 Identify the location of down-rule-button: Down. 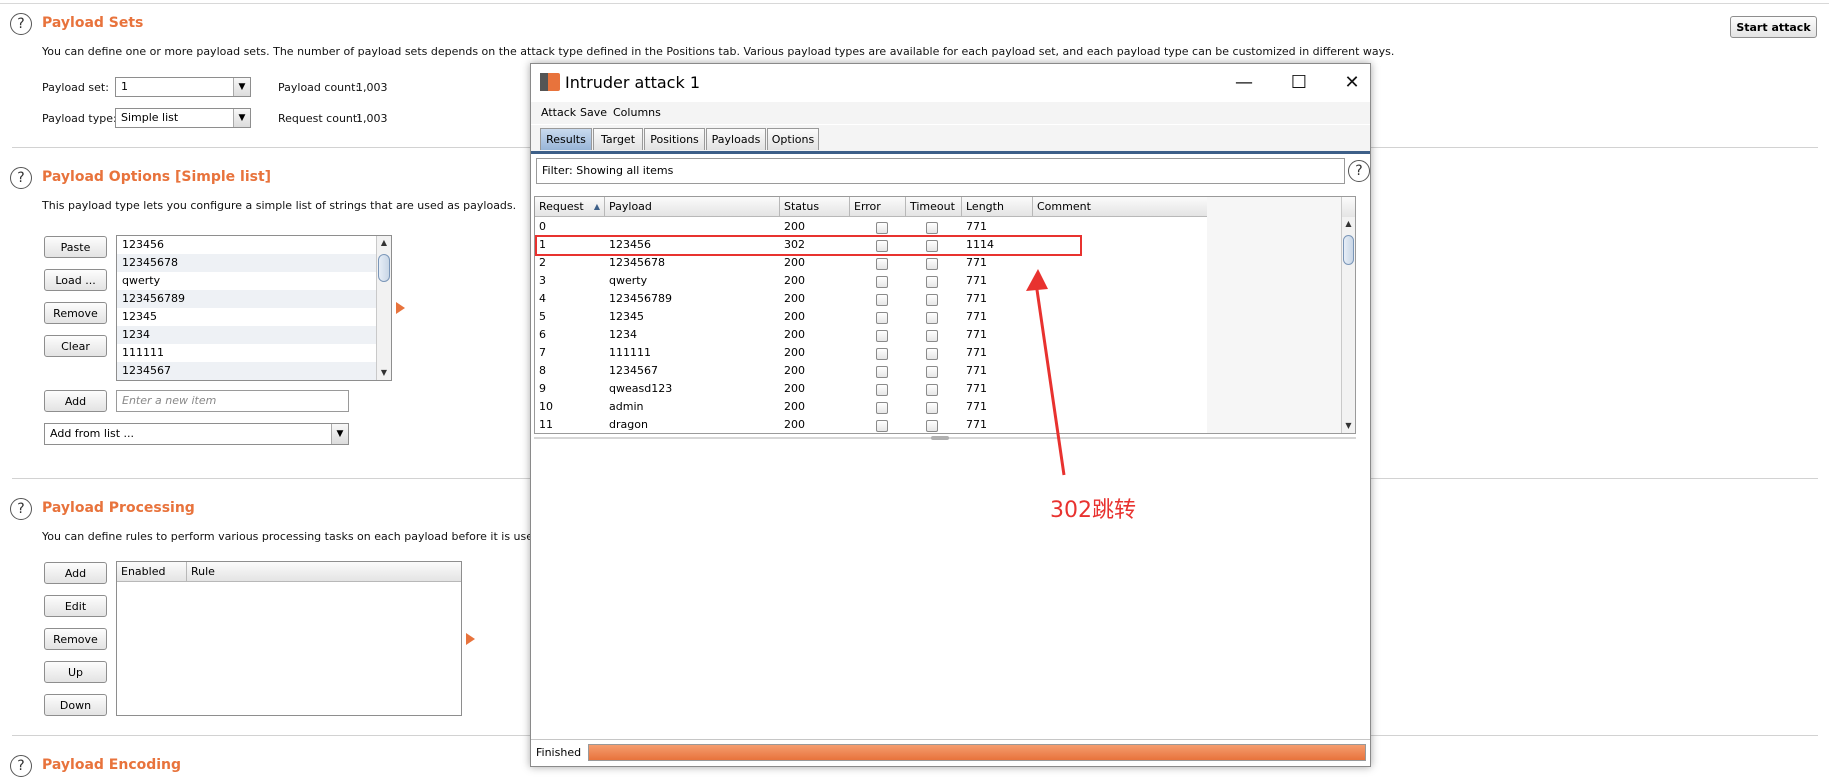
(75, 705).